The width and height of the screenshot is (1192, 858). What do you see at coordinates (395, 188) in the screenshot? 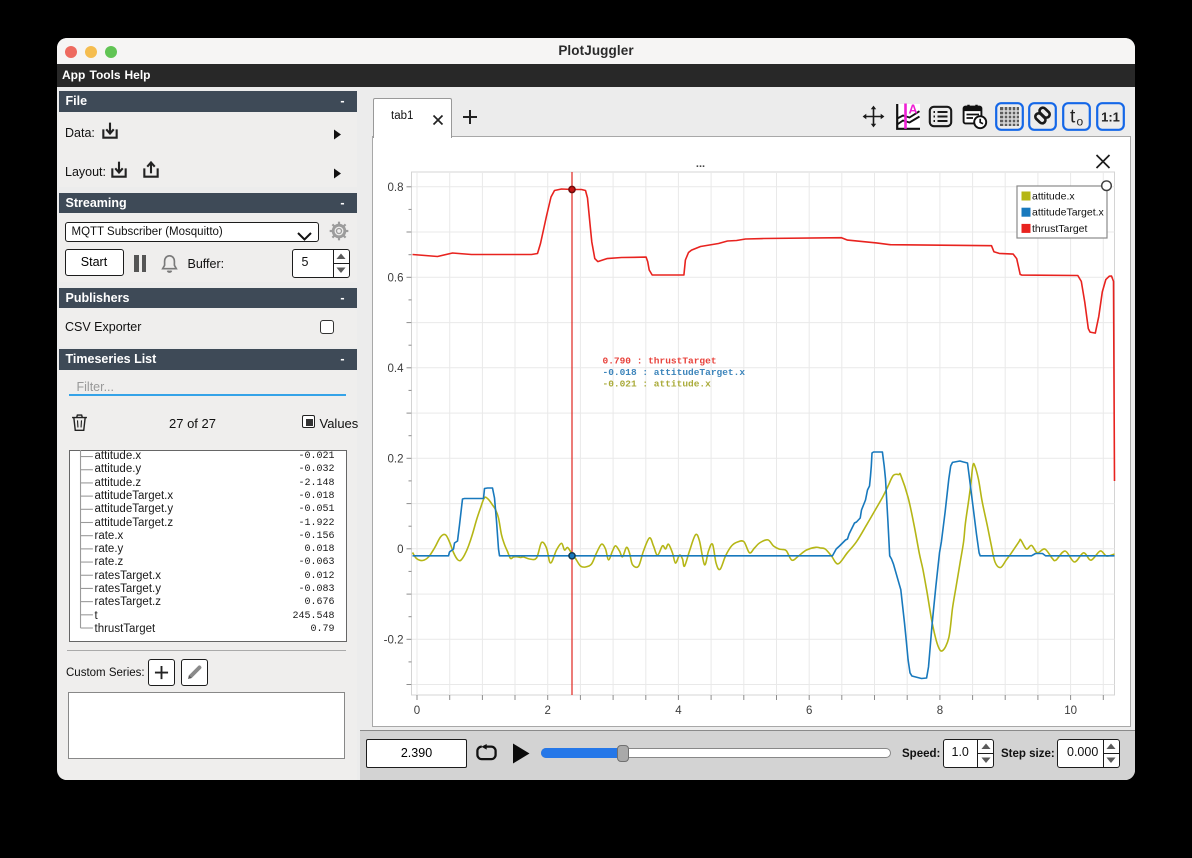
I see `svg-text: 0.8` at bounding box center [395, 188].